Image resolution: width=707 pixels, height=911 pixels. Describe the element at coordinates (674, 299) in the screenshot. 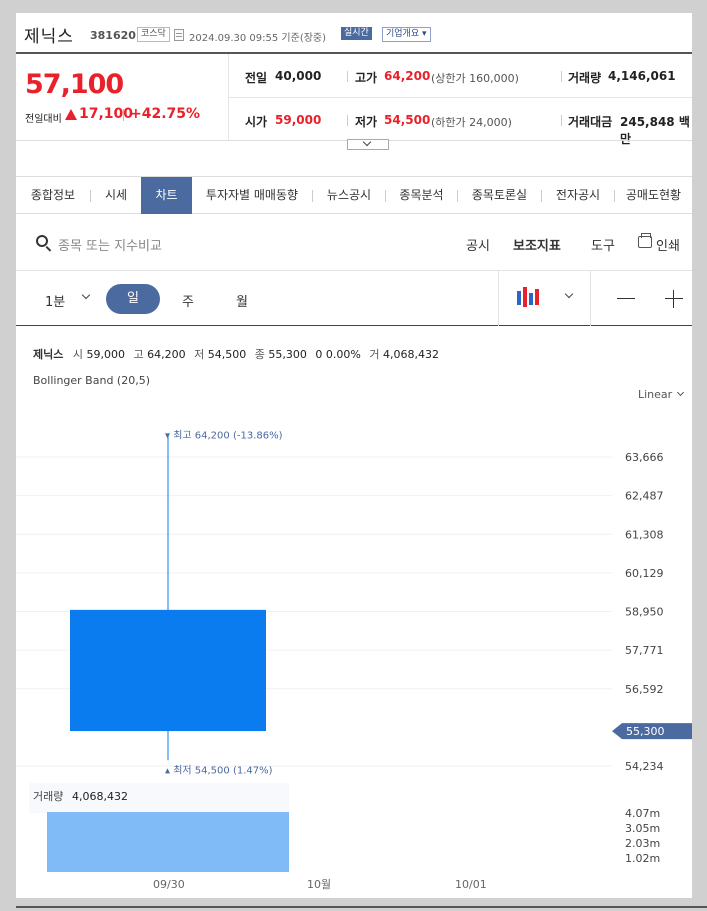

I see `zoom-in-icon` at that location.